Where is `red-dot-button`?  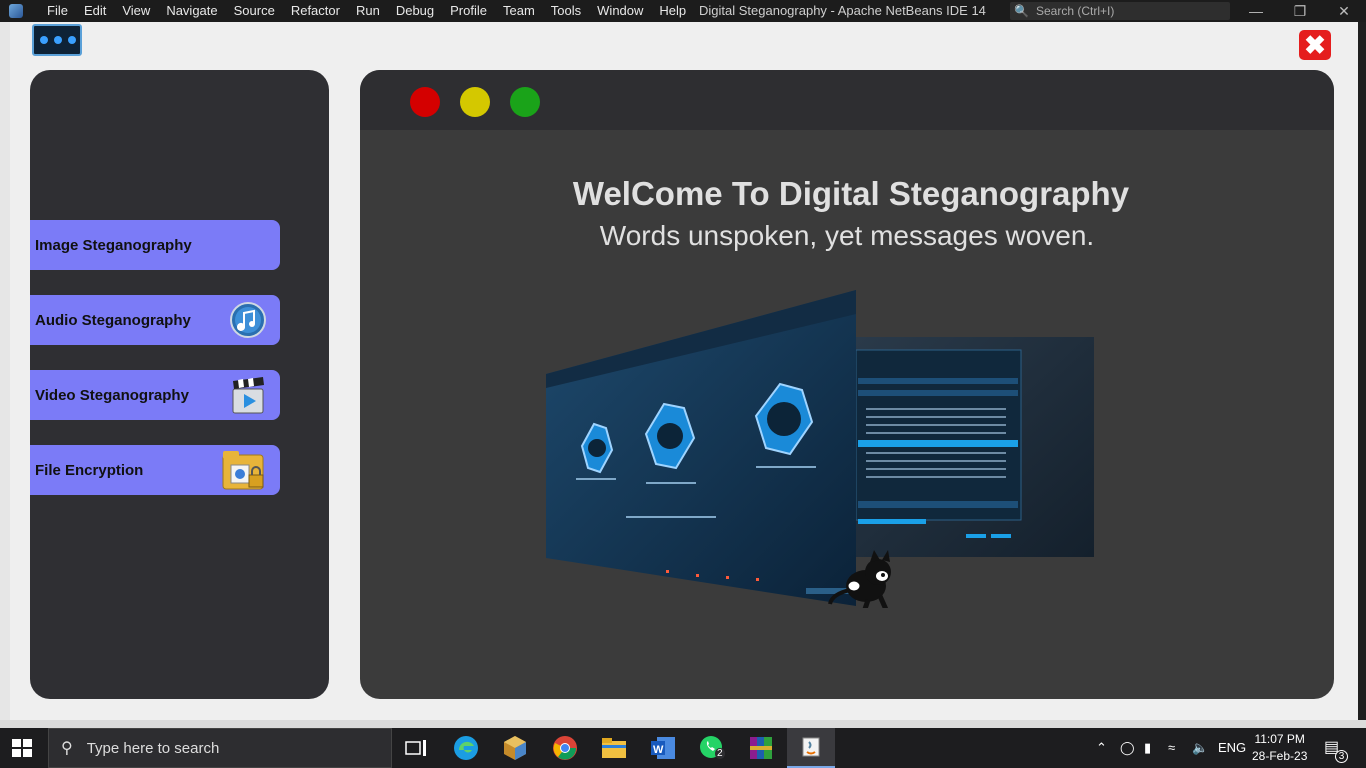 red-dot-button is located at coordinates (425, 102).